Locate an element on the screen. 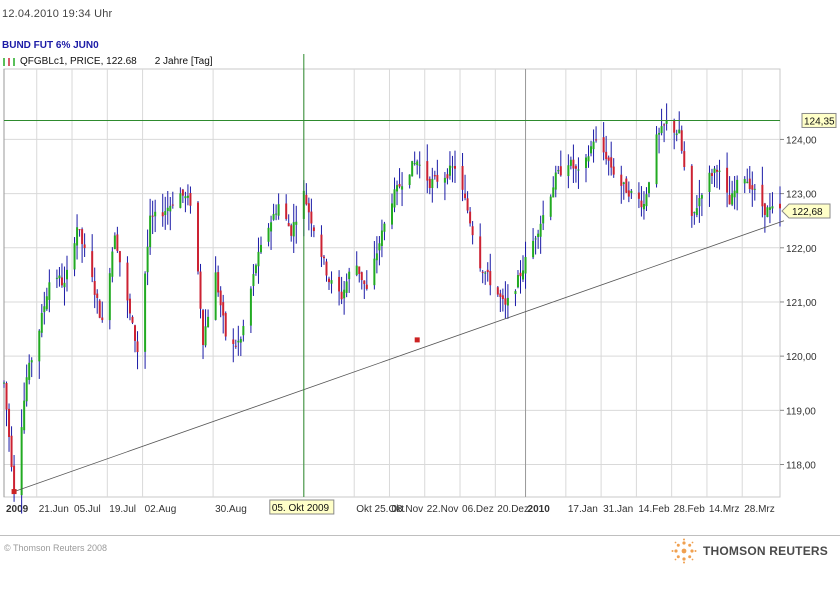 This screenshot has height=595, width=840. x-tick-label: 20.Dez is located at coordinates (513, 509).